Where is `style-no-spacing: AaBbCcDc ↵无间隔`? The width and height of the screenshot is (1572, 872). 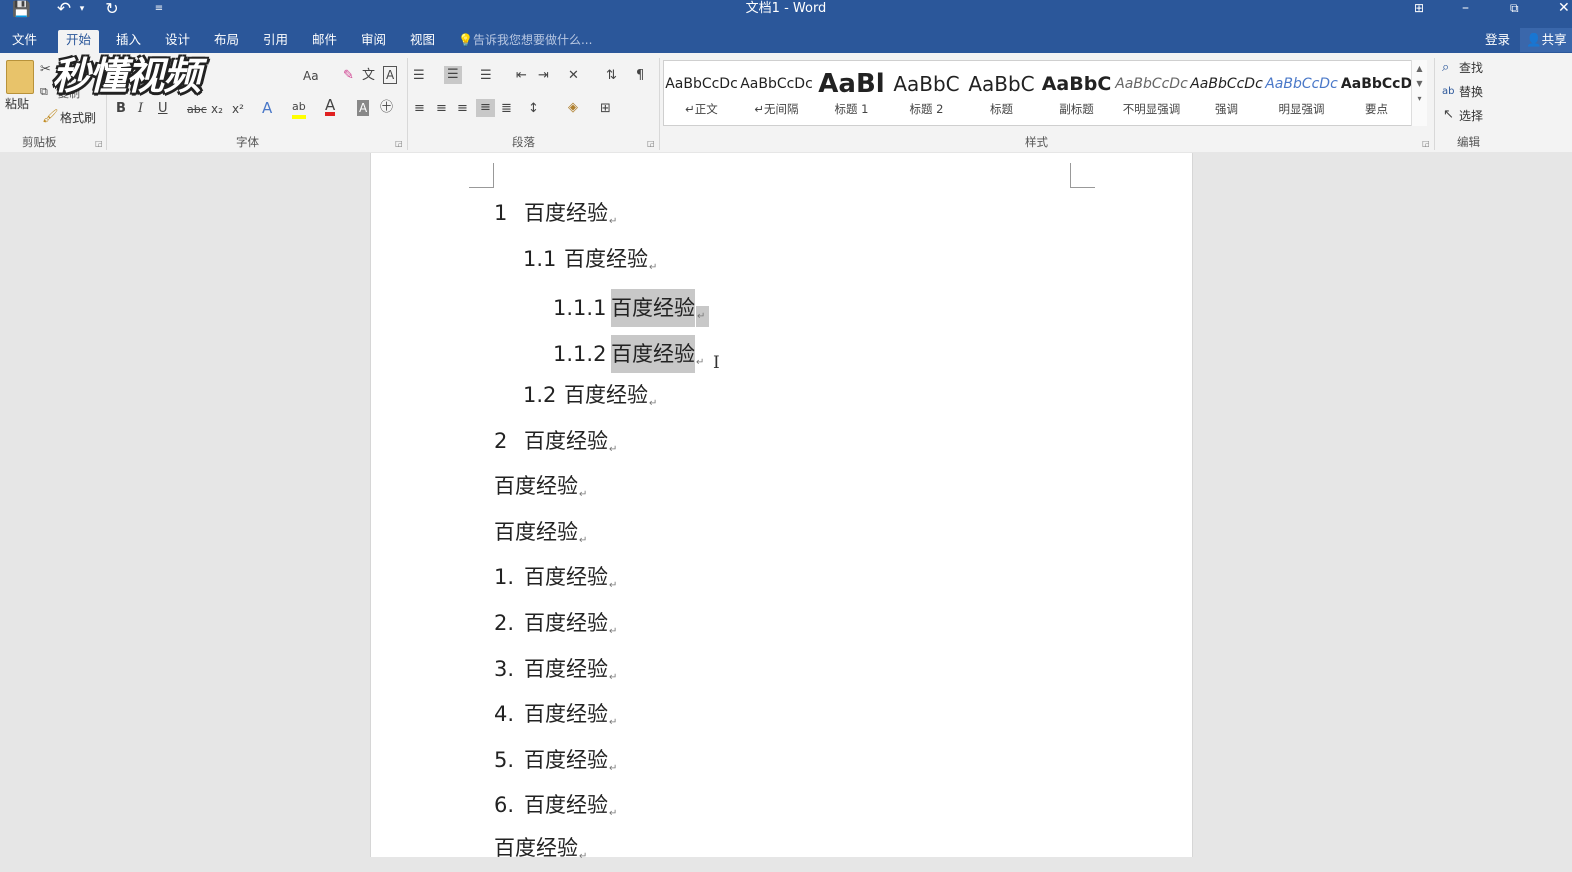
style-no-spacing: AaBbCcDc ↵无间隔 is located at coordinates (776, 93).